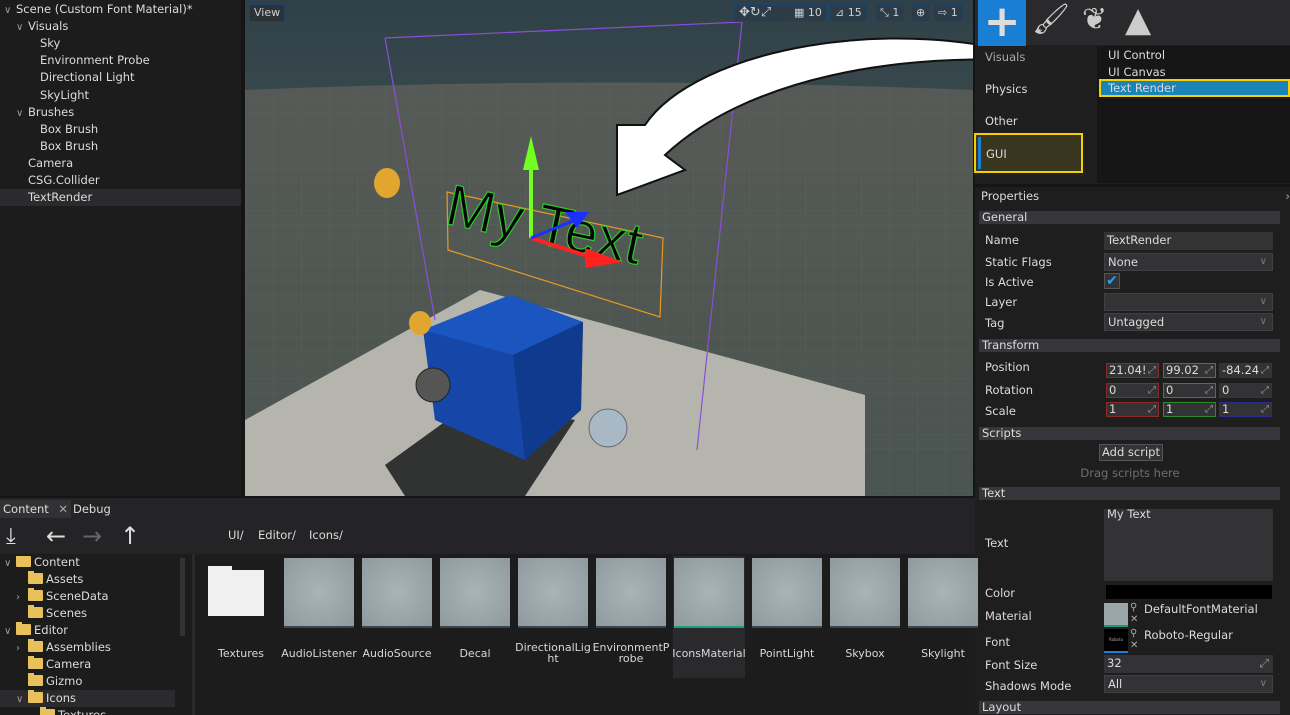  I want to click on paint-brush-tab-icon: 🖌, so click(1051, 19).